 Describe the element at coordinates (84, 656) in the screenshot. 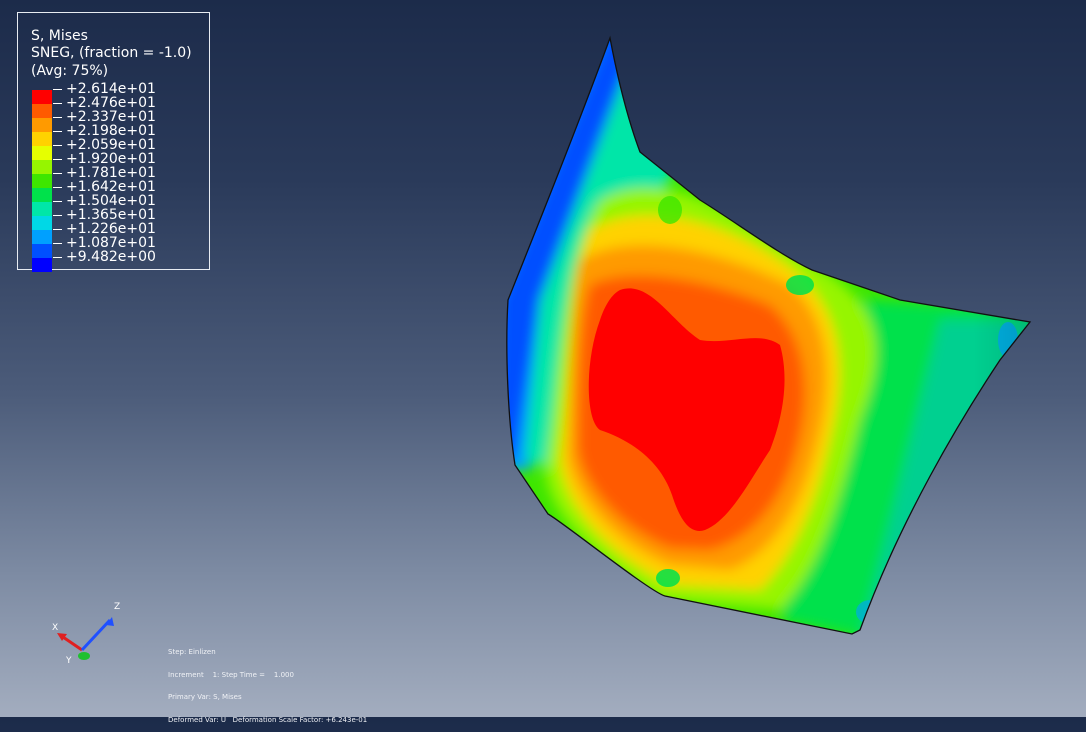

I see `triad-y-axis-marker` at that location.